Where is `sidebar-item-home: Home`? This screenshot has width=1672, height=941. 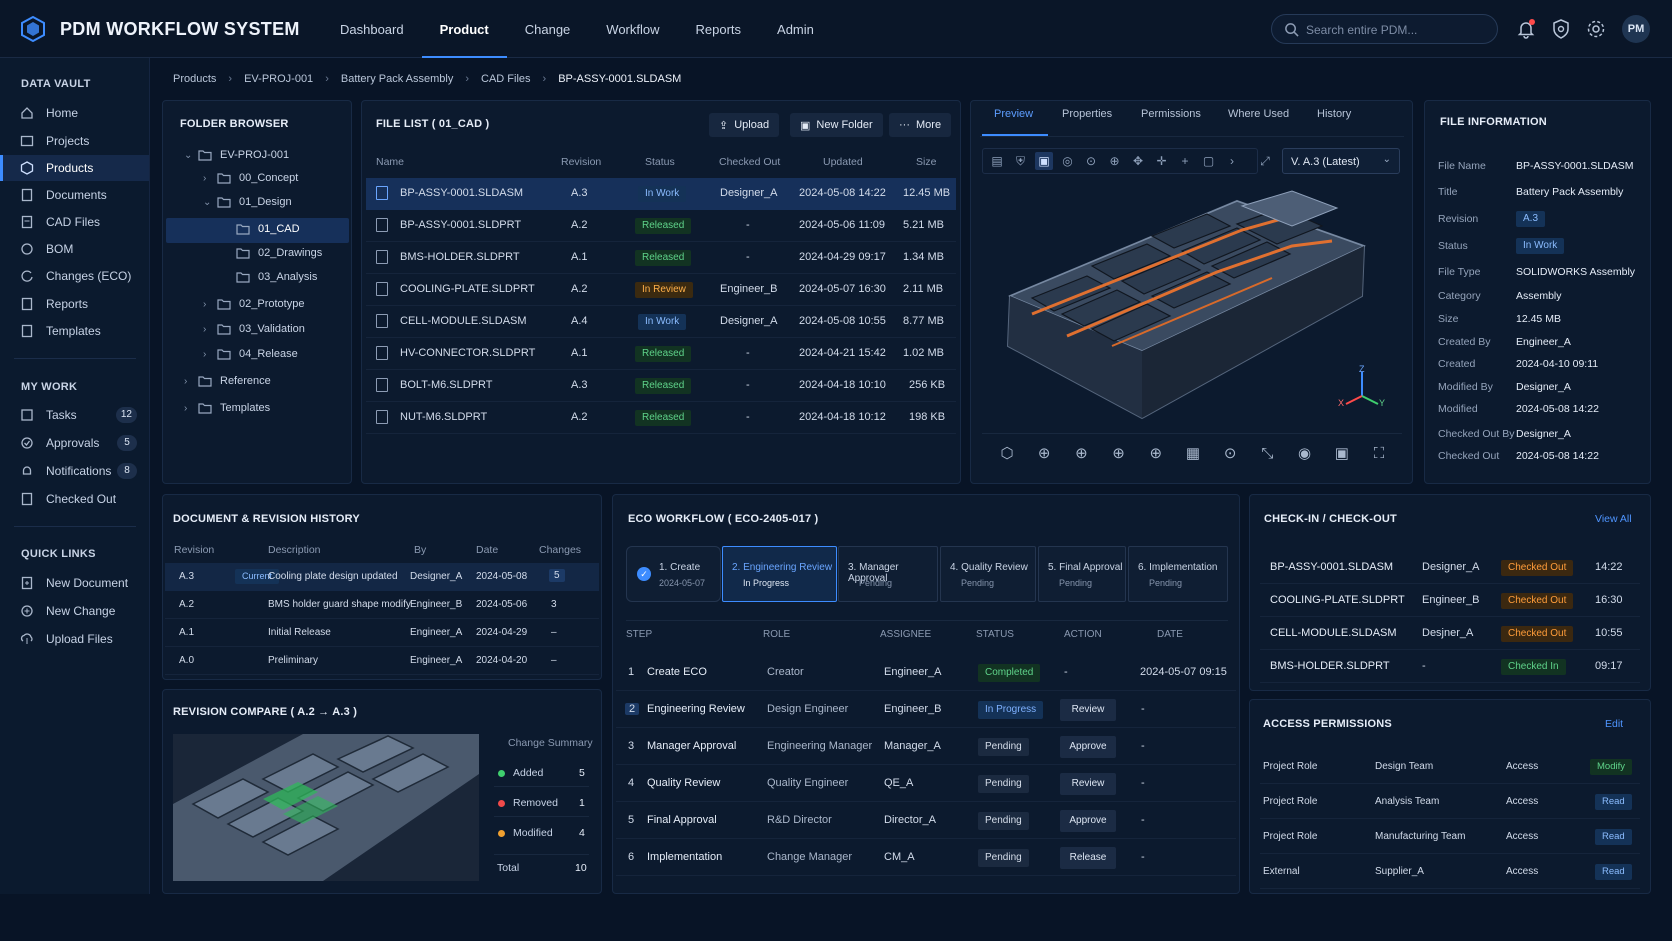 sidebar-item-home: Home is located at coordinates (74, 113).